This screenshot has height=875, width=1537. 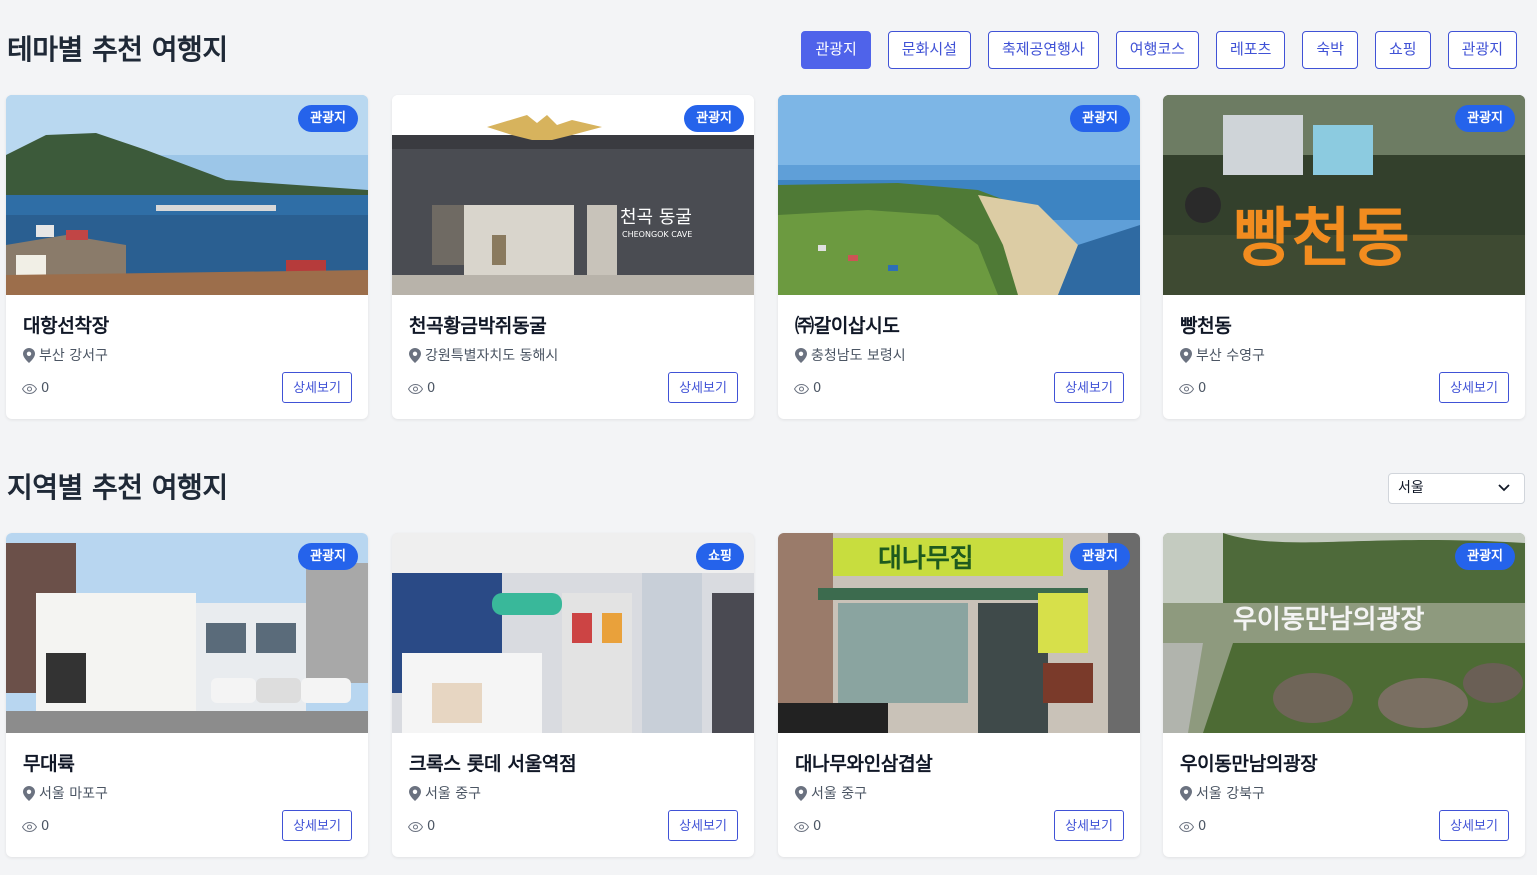 What do you see at coordinates (1344, 195) in the screenshot?
I see `place-image: 빵천동 관광지` at bounding box center [1344, 195].